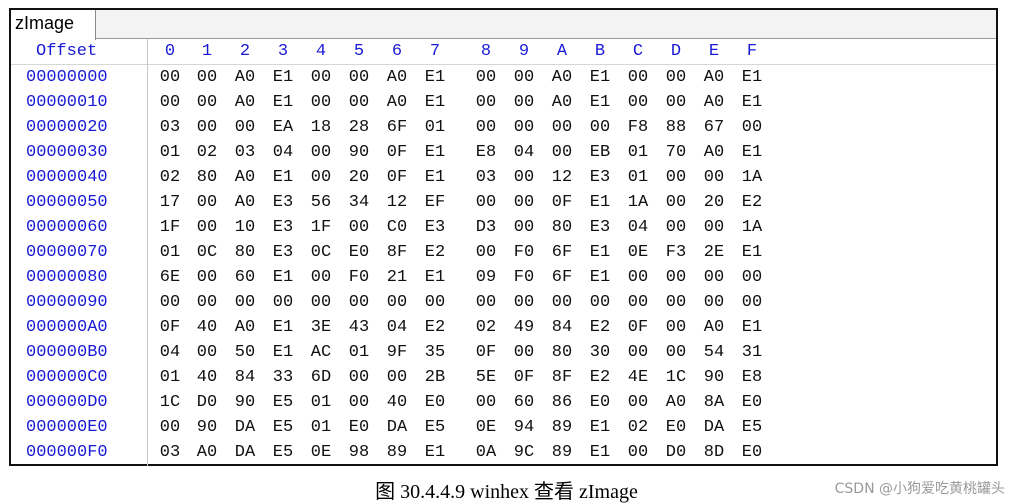 The image size is (1013, 504). What do you see at coordinates (714, 352) in the screenshot?
I see `hex-byte: 54` at bounding box center [714, 352].